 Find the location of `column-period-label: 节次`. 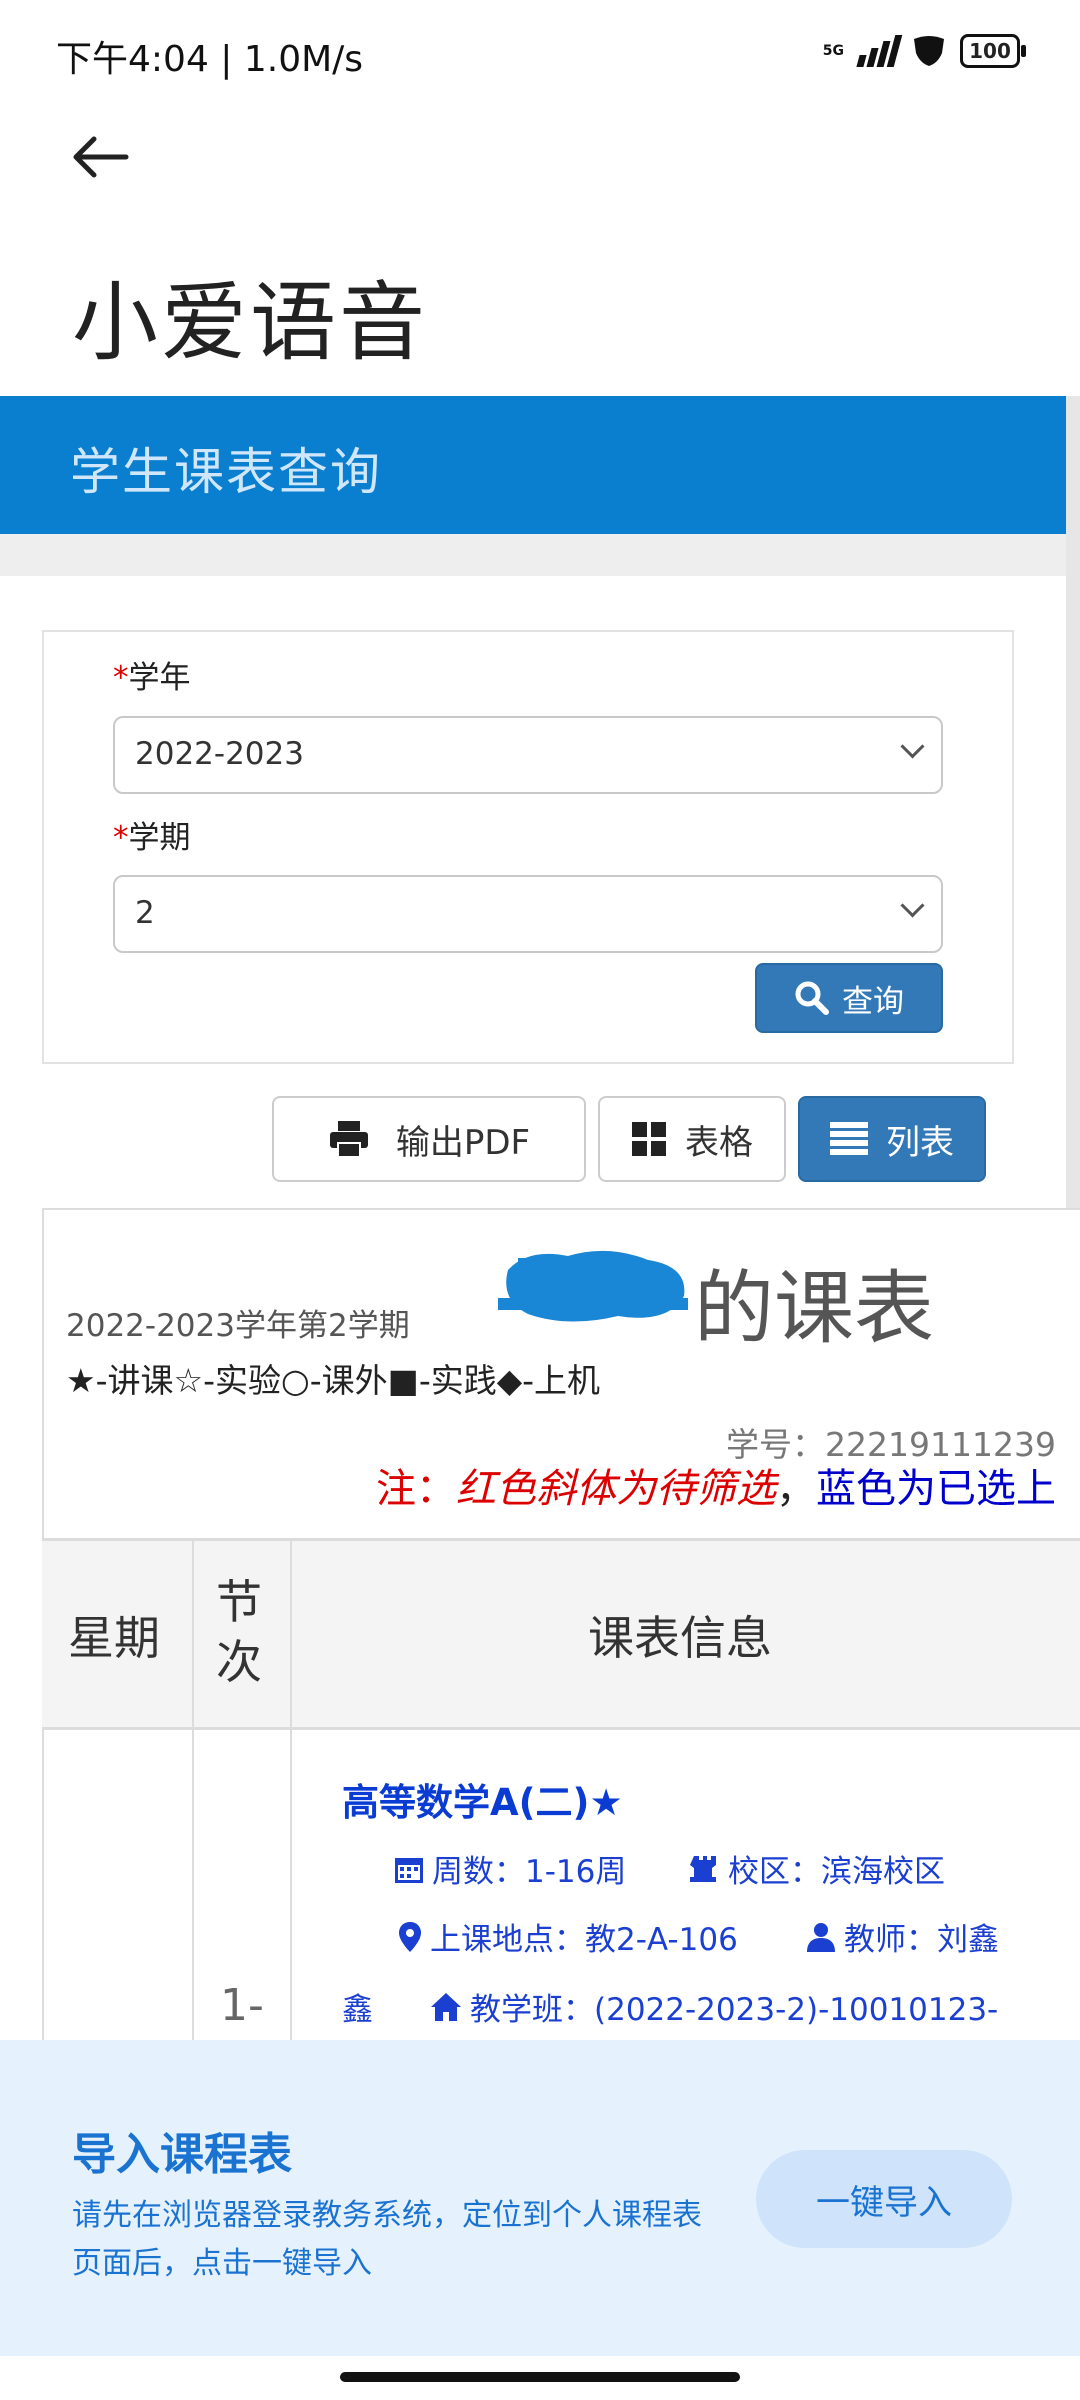

column-period-label: 节次 is located at coordinates (239, 1632).